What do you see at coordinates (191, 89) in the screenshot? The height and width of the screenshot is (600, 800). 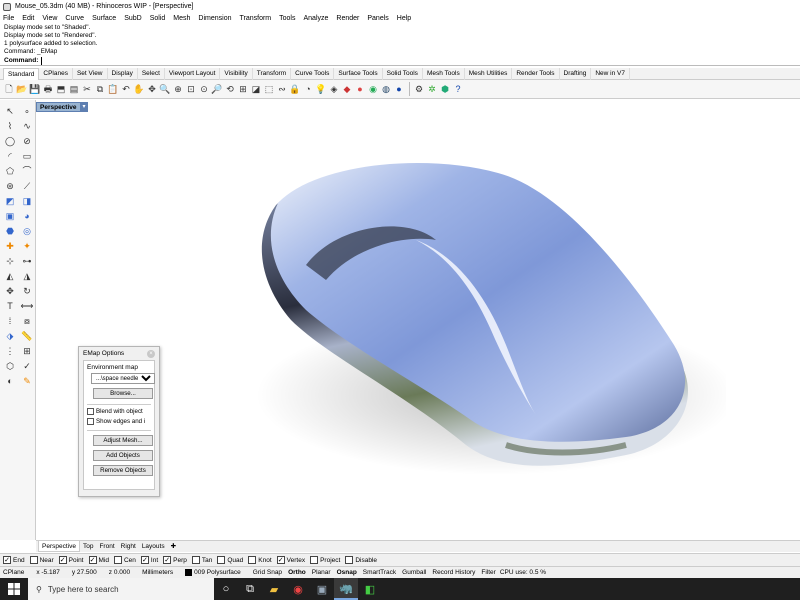 I see `zoom-extents-icon: ⊡` at bounding box center [191, 89].